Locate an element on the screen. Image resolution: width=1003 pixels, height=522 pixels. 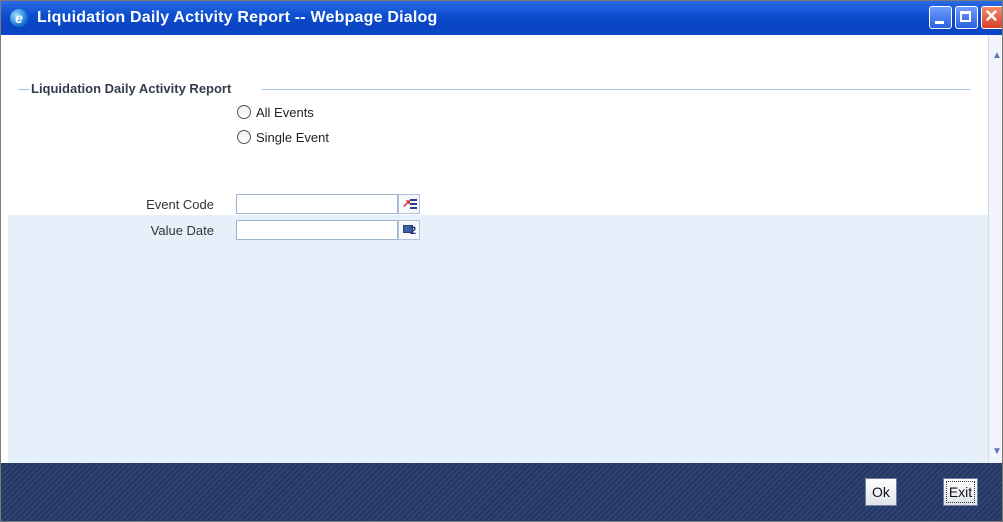
dialog-footer is located at coordinates (501, 492).